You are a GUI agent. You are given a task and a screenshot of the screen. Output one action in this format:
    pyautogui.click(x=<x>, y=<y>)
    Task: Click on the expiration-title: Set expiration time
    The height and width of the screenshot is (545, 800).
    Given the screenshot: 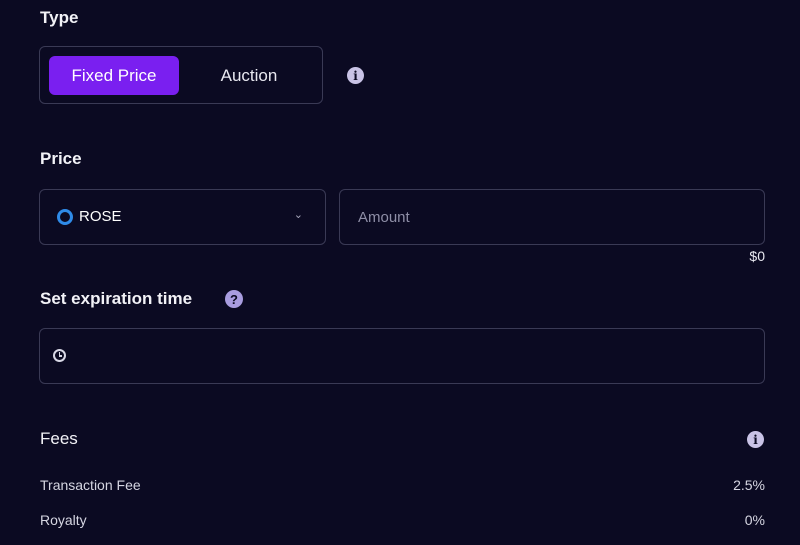 What is the action you would take?
    pyautogui.click(x=116, y=298)
    